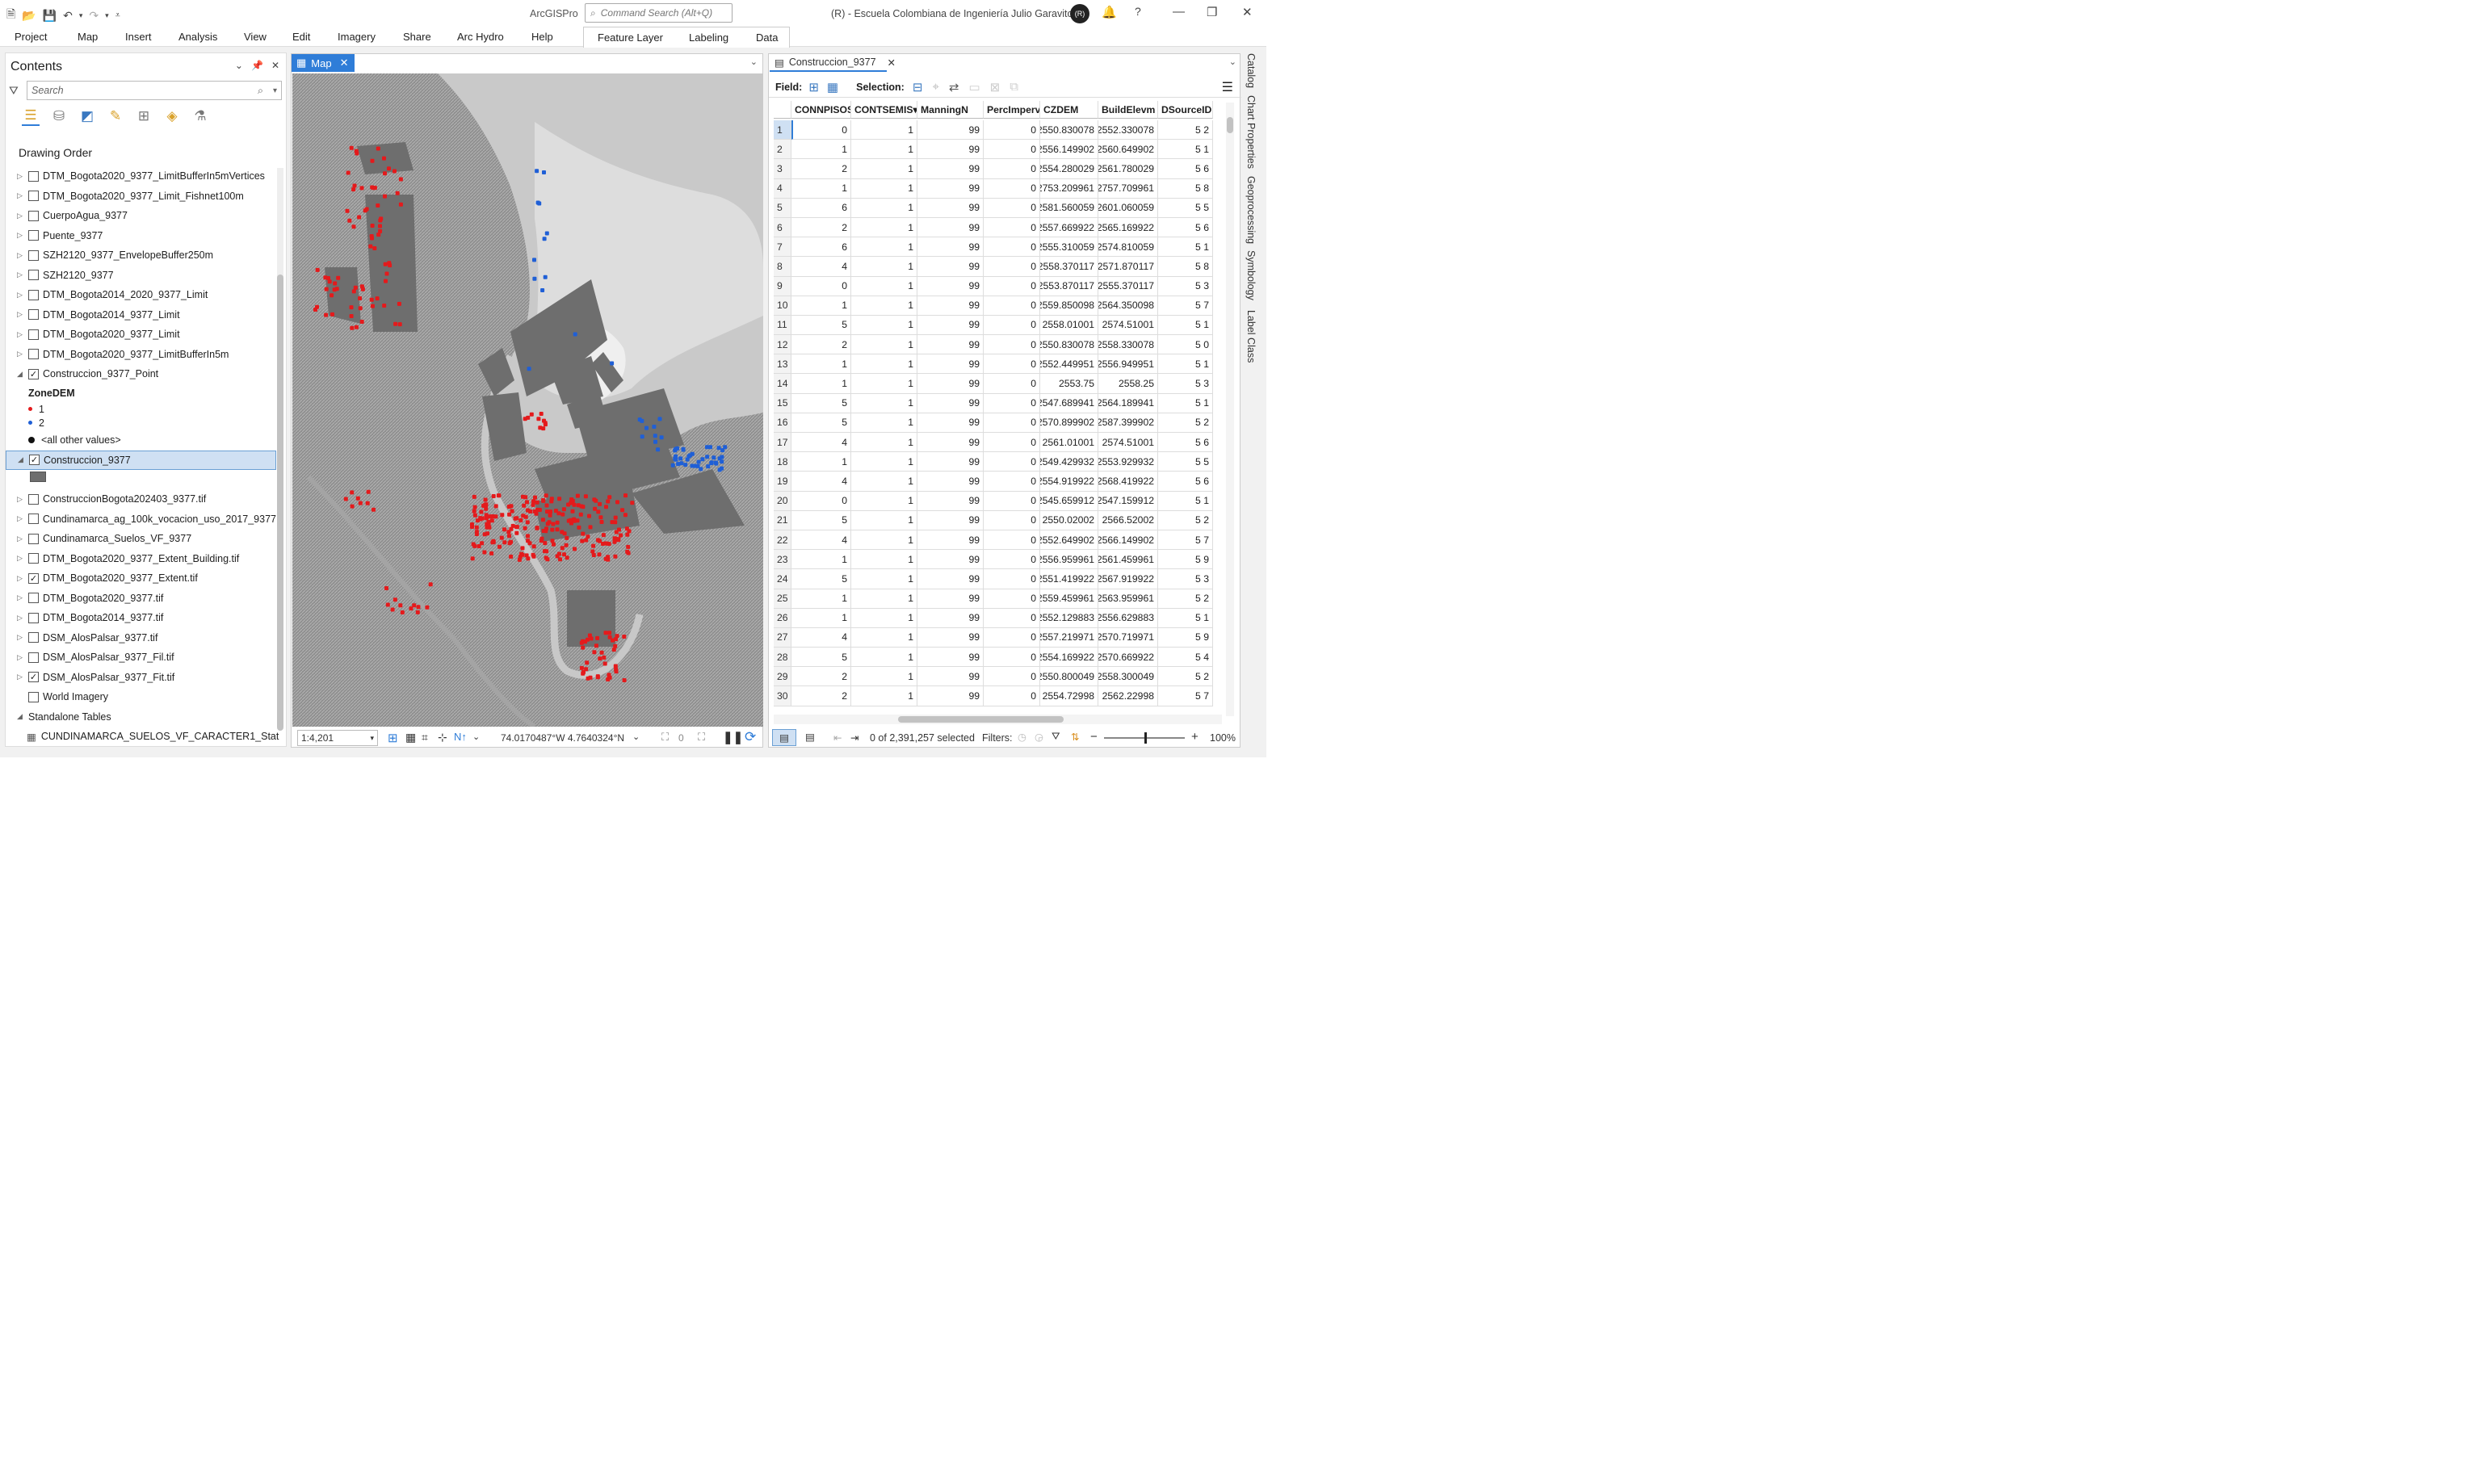  What do you see at coordinates (1128, 188) in the screenshot?
I see `table-cell: 2757.709961` at bounding box center [1128, 188].